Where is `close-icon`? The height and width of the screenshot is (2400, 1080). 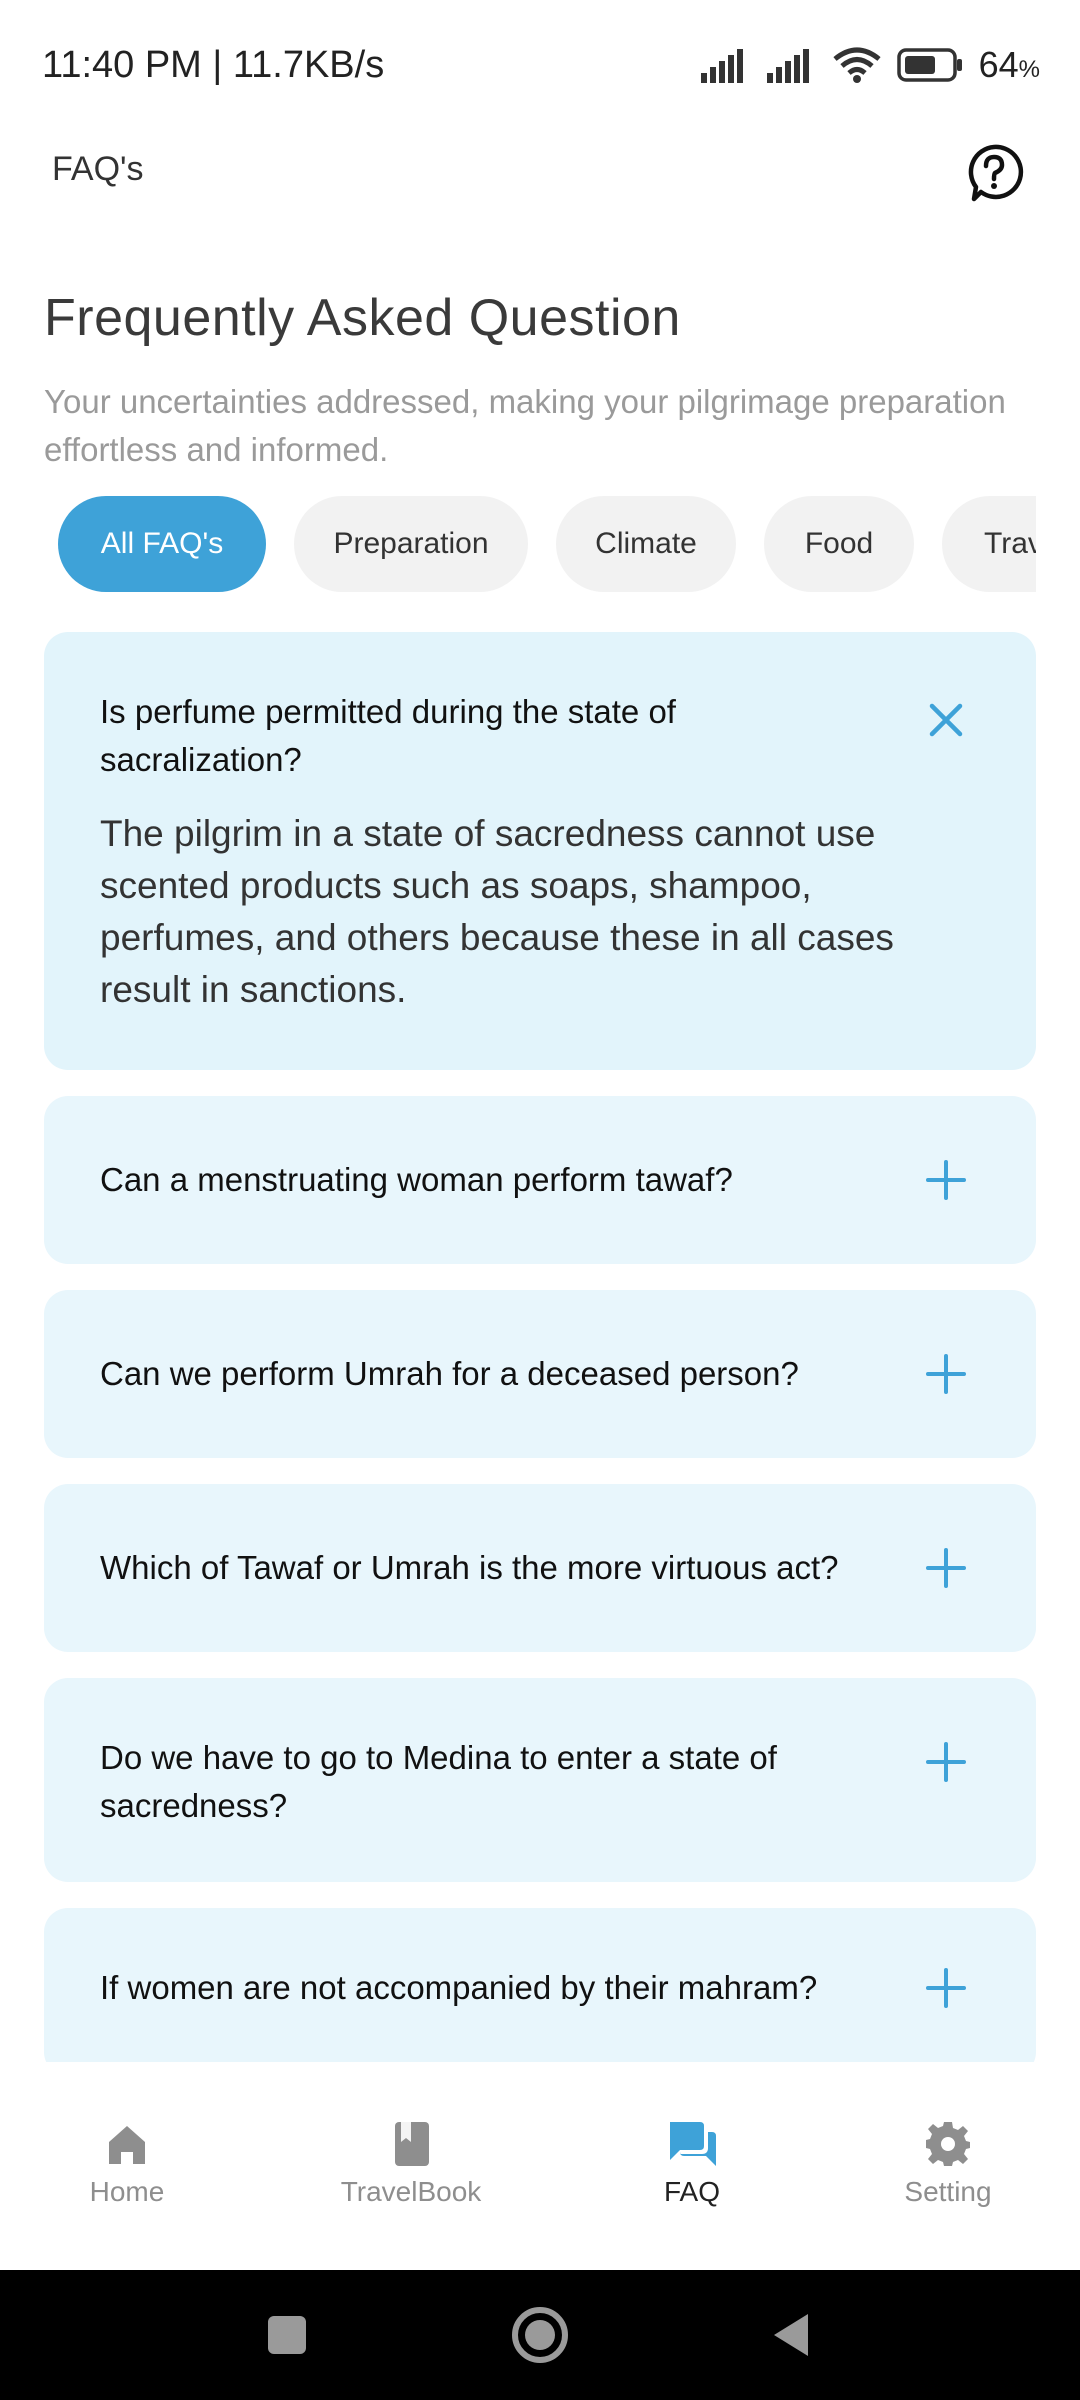 close-icon is located at coordinates (946, 720).